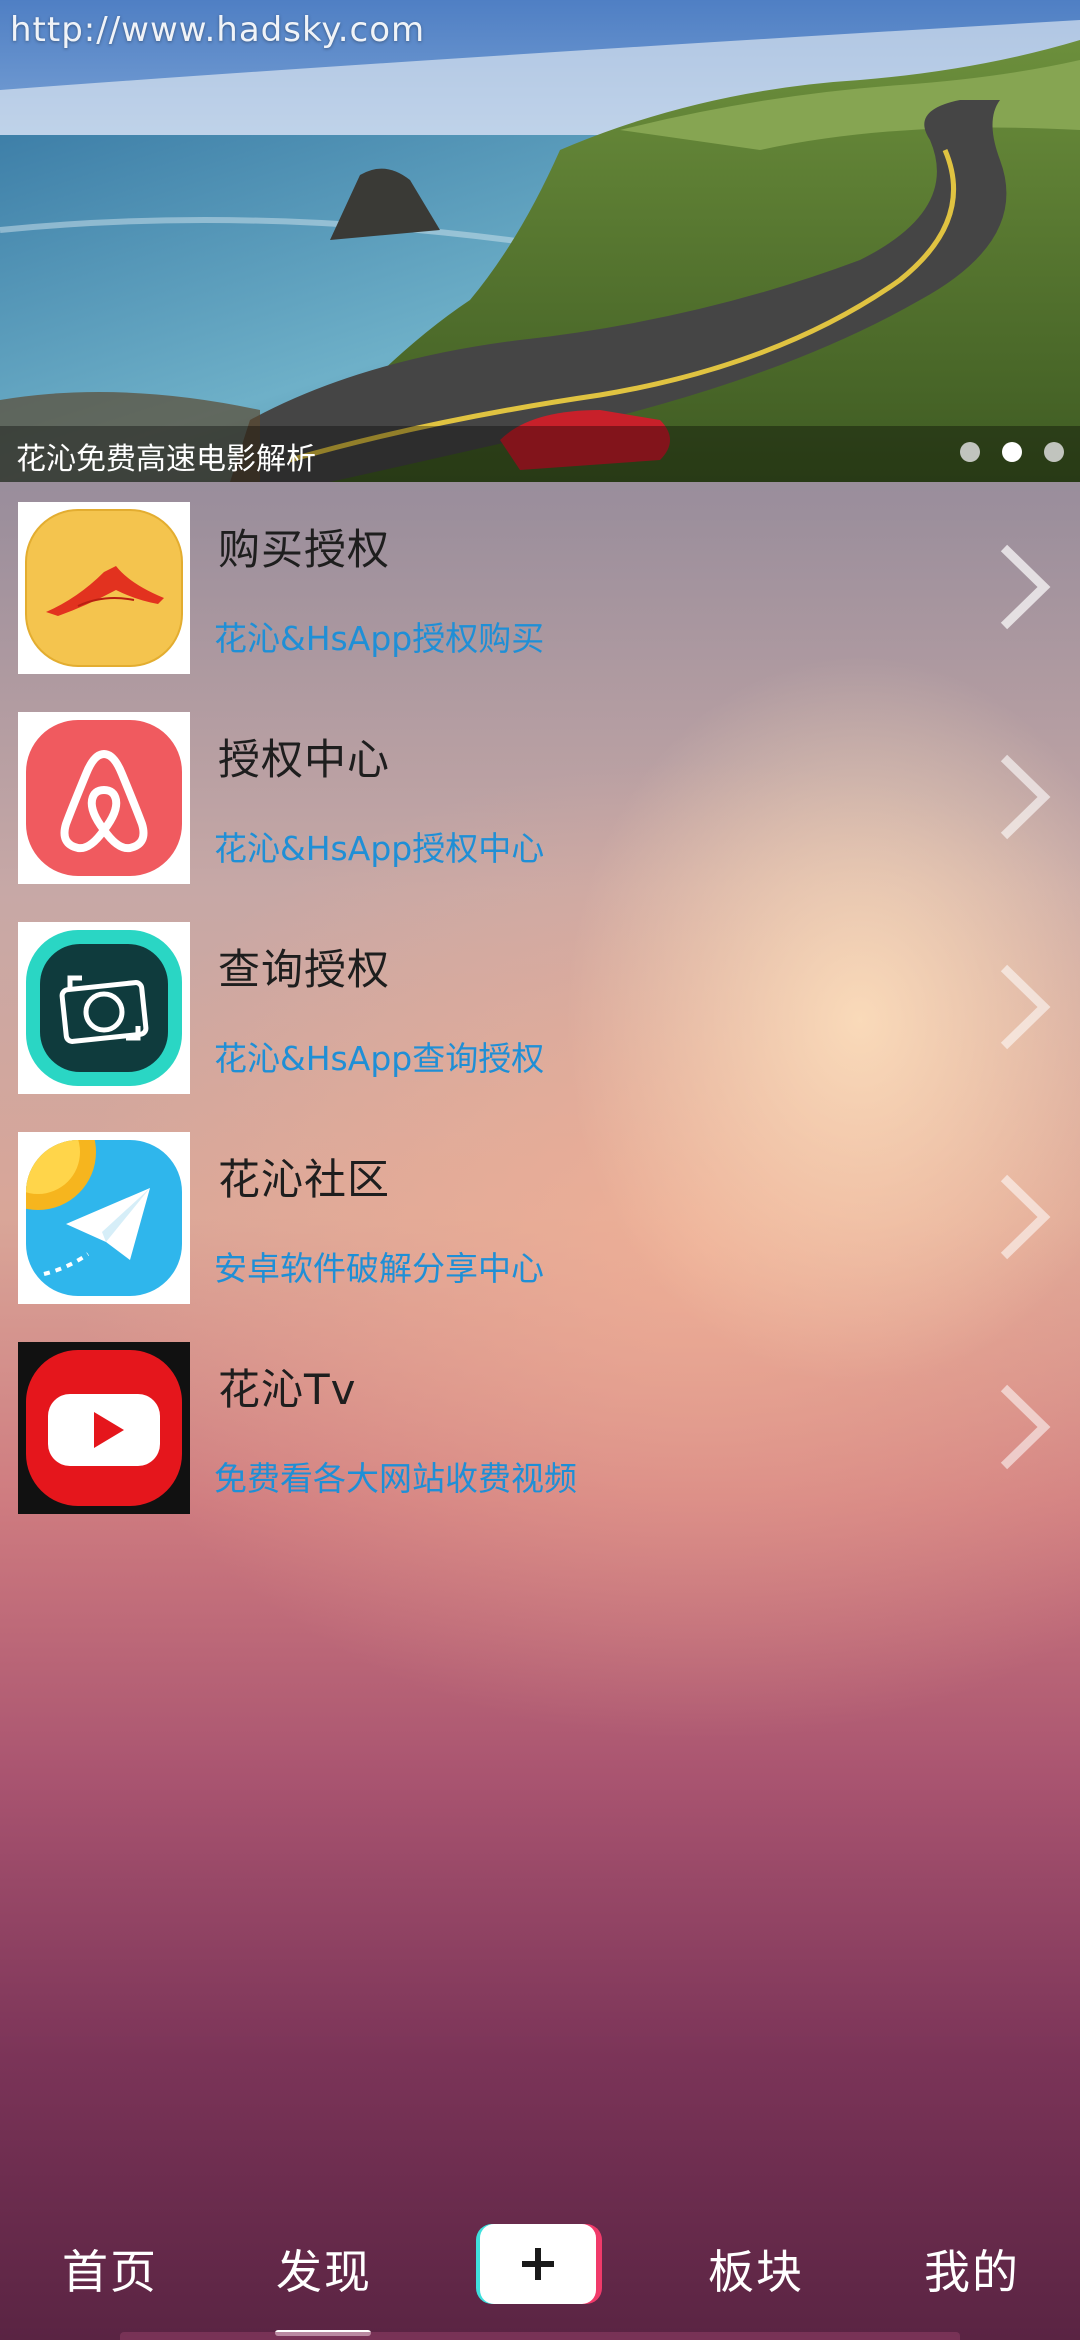 This screenshot has height=2340, width=1080. I want to click on menu-item-subtitle: 花沁&HsApp查询授权, so click(379, 1058).